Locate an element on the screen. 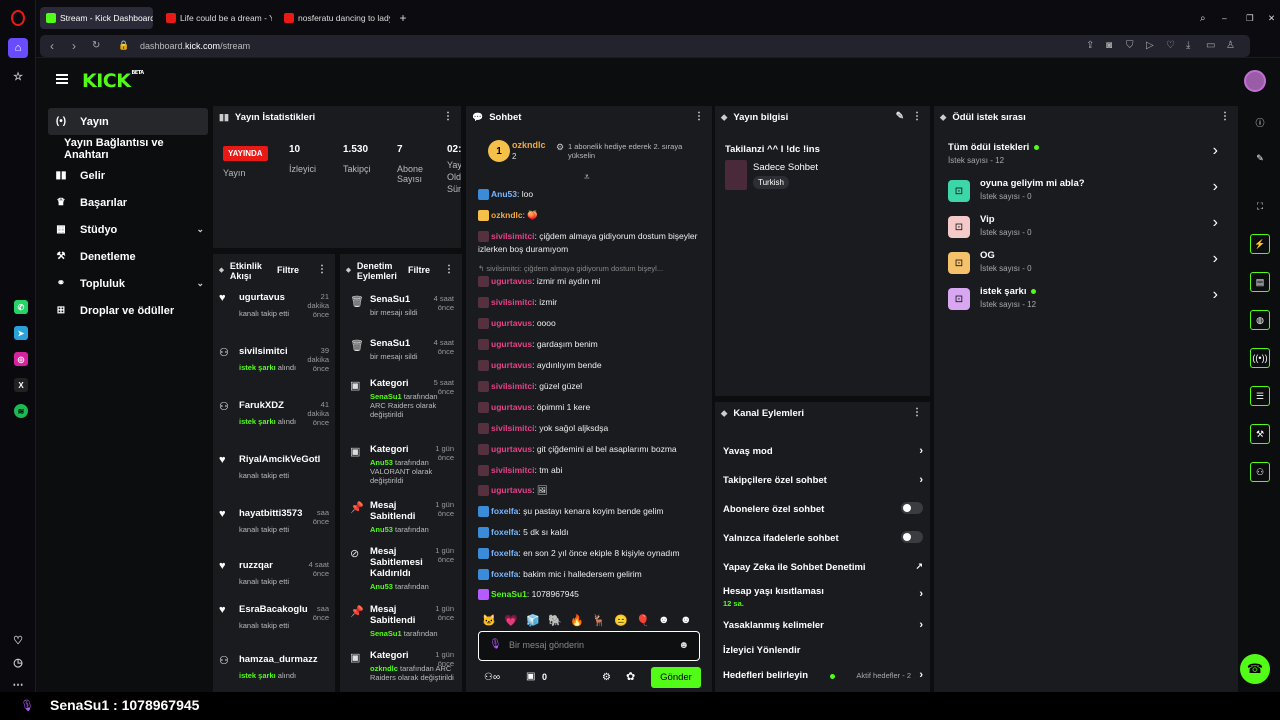 The image size is (1280, 720). maximize-icon: ❐ is located at coordinates (1248, 18).